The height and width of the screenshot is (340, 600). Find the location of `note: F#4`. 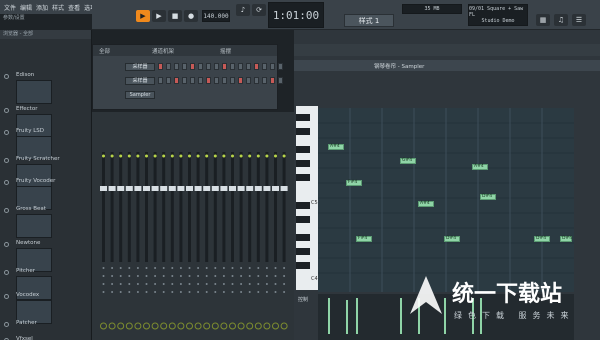

note: F#4 is located at coordinates (354, 183).